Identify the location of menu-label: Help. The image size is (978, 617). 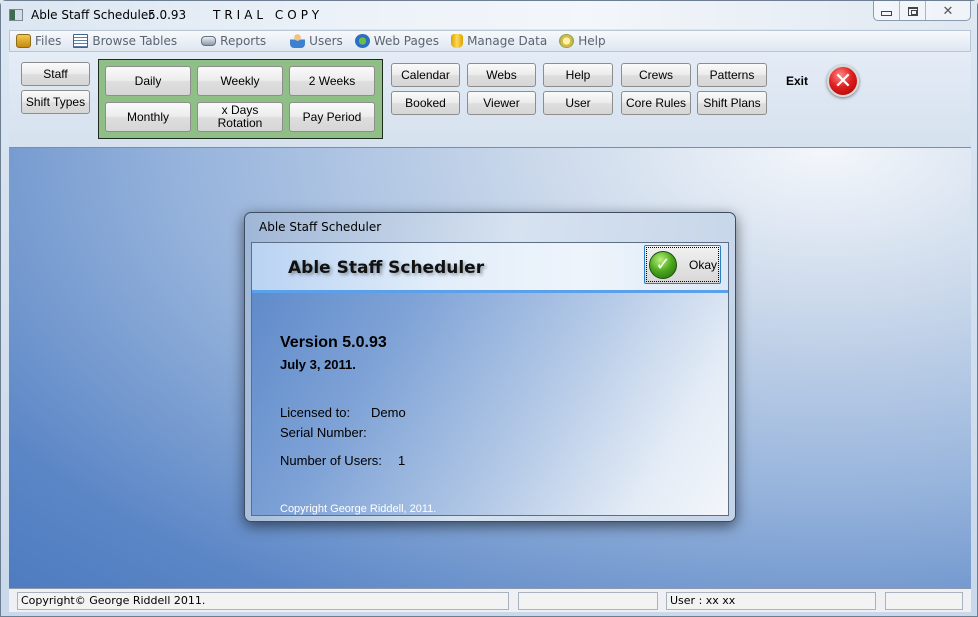
(592, 41).